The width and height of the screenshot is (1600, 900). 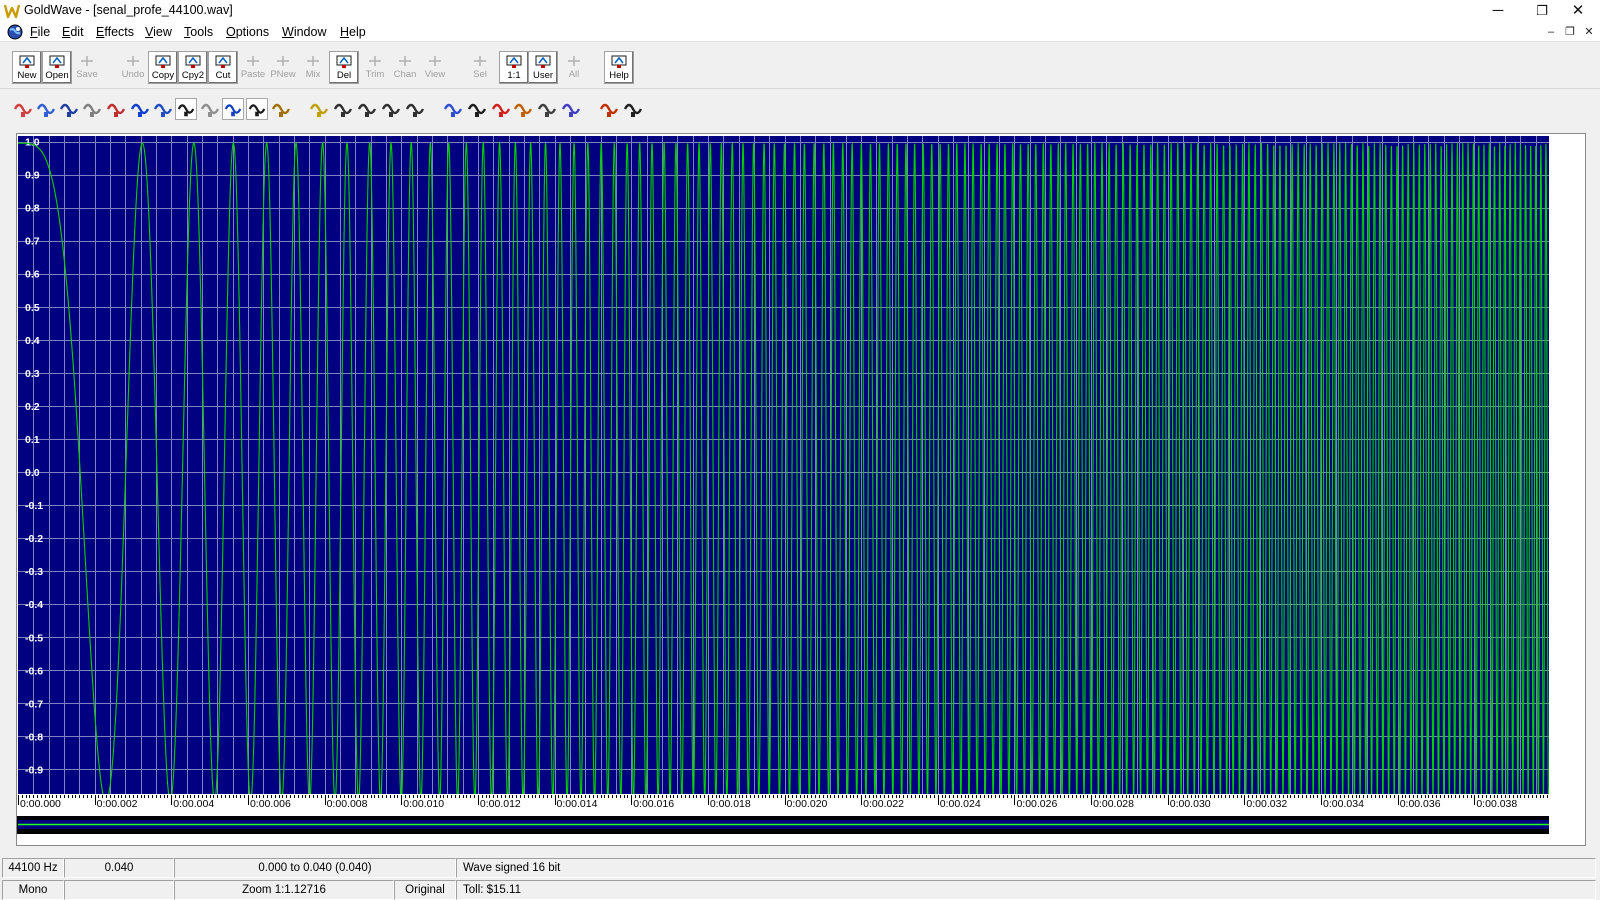 I want to click on open-button: Open, so click(x=57, y=67).